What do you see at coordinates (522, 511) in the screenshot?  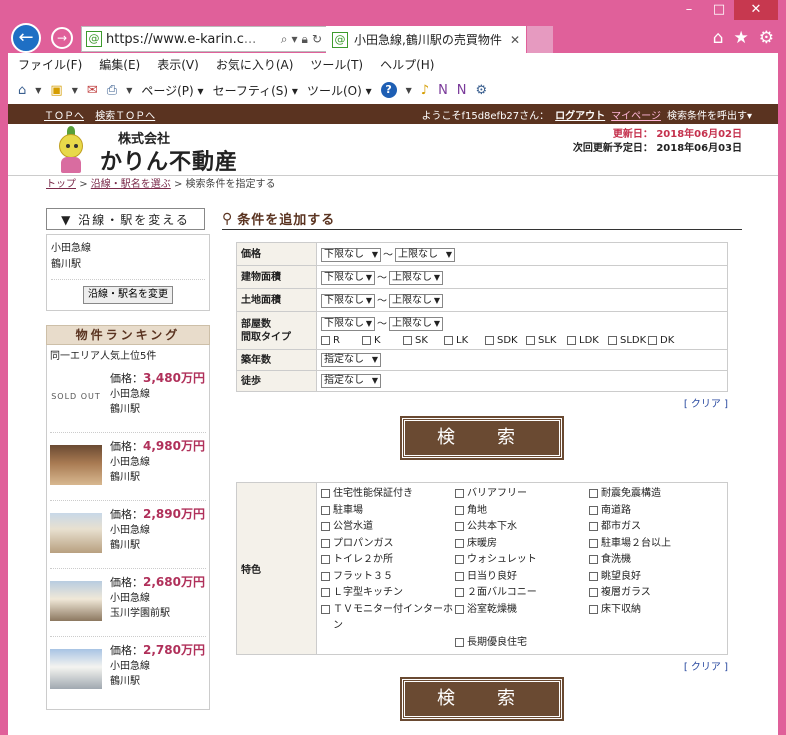 I see `feature-option: 角地` at bounding box center [522, 511].